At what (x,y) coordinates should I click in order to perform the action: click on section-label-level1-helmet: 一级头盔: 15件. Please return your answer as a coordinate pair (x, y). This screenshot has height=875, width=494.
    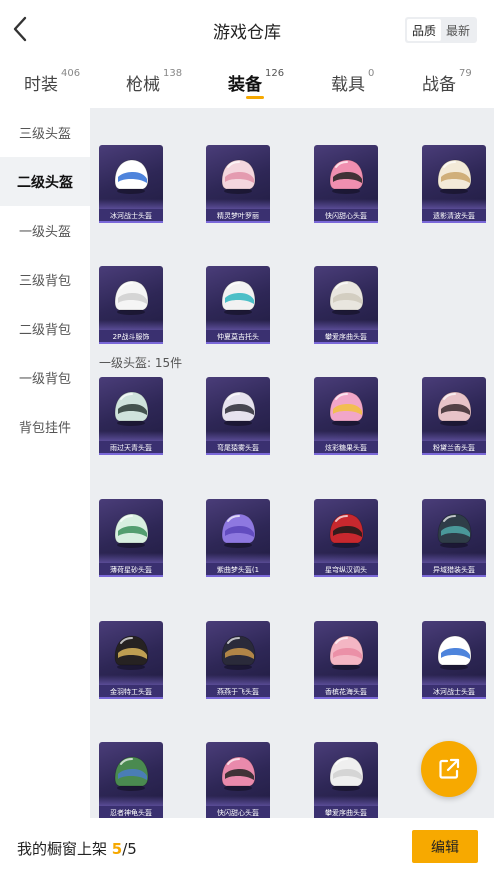
    Looking at the image, I should click on (141, 363).